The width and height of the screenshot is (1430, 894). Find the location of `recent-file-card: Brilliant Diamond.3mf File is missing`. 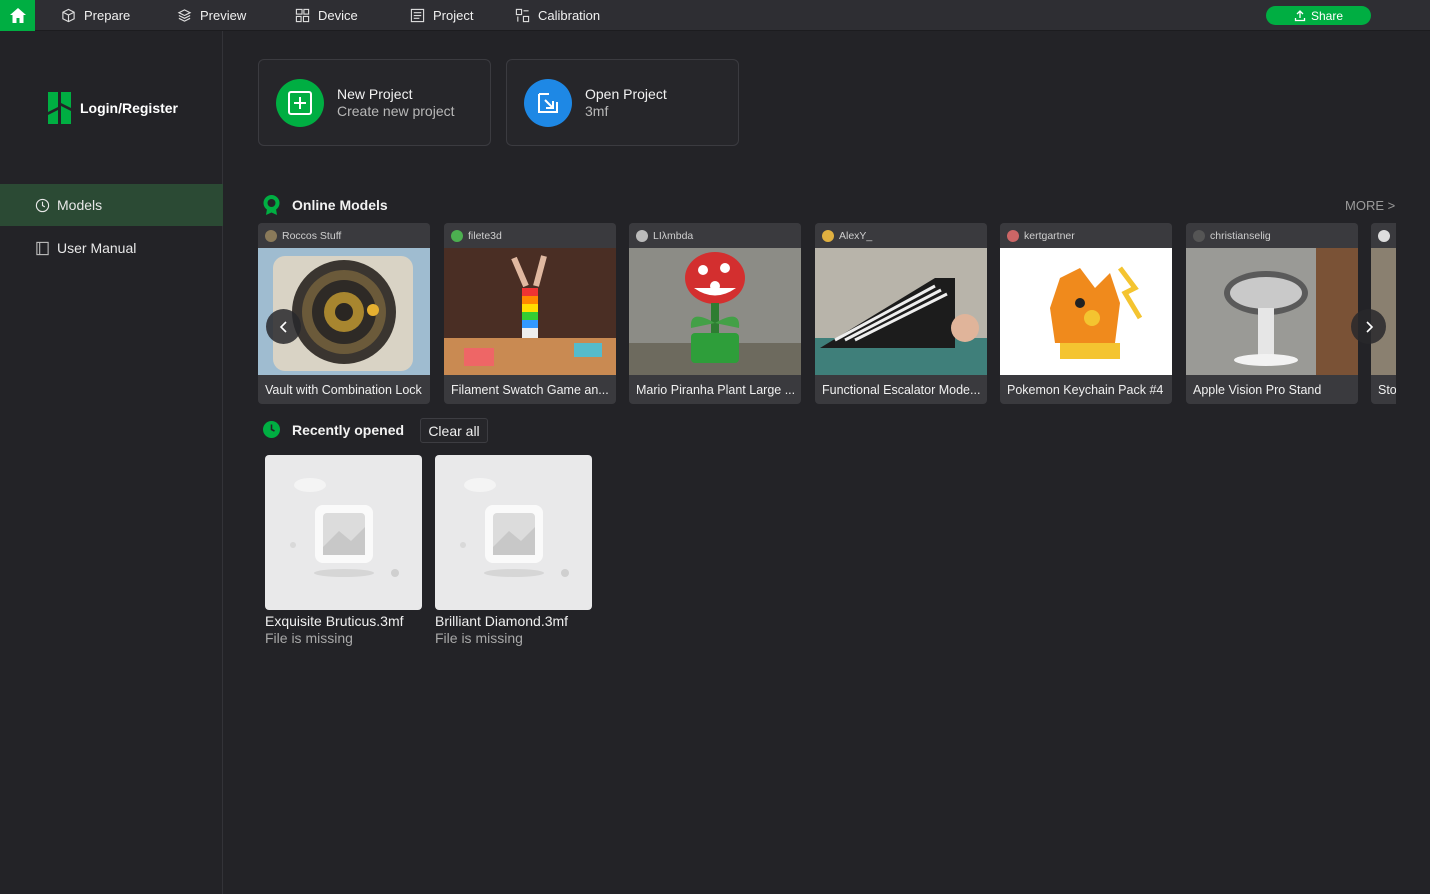

recent-file-card: Brilliant Diamond.3mf File is missing is located at coordinates (513, 551).